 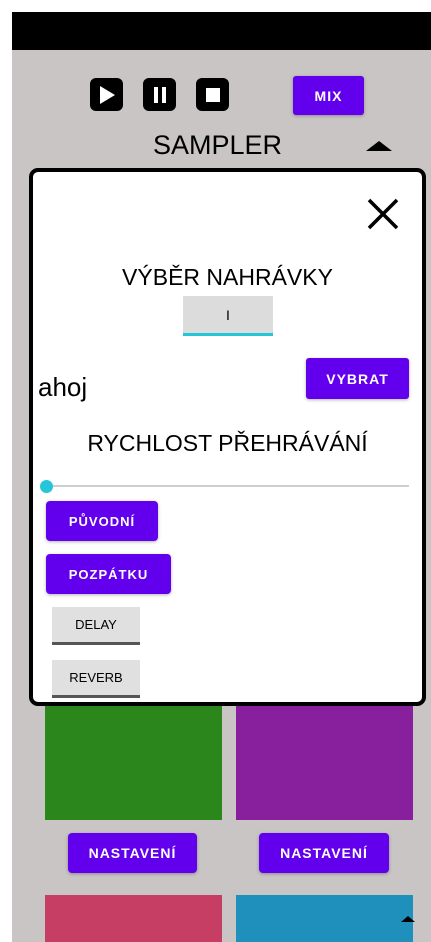 I want to click on reverse-button: POZPÁTKU, so click(x=108, y=574).